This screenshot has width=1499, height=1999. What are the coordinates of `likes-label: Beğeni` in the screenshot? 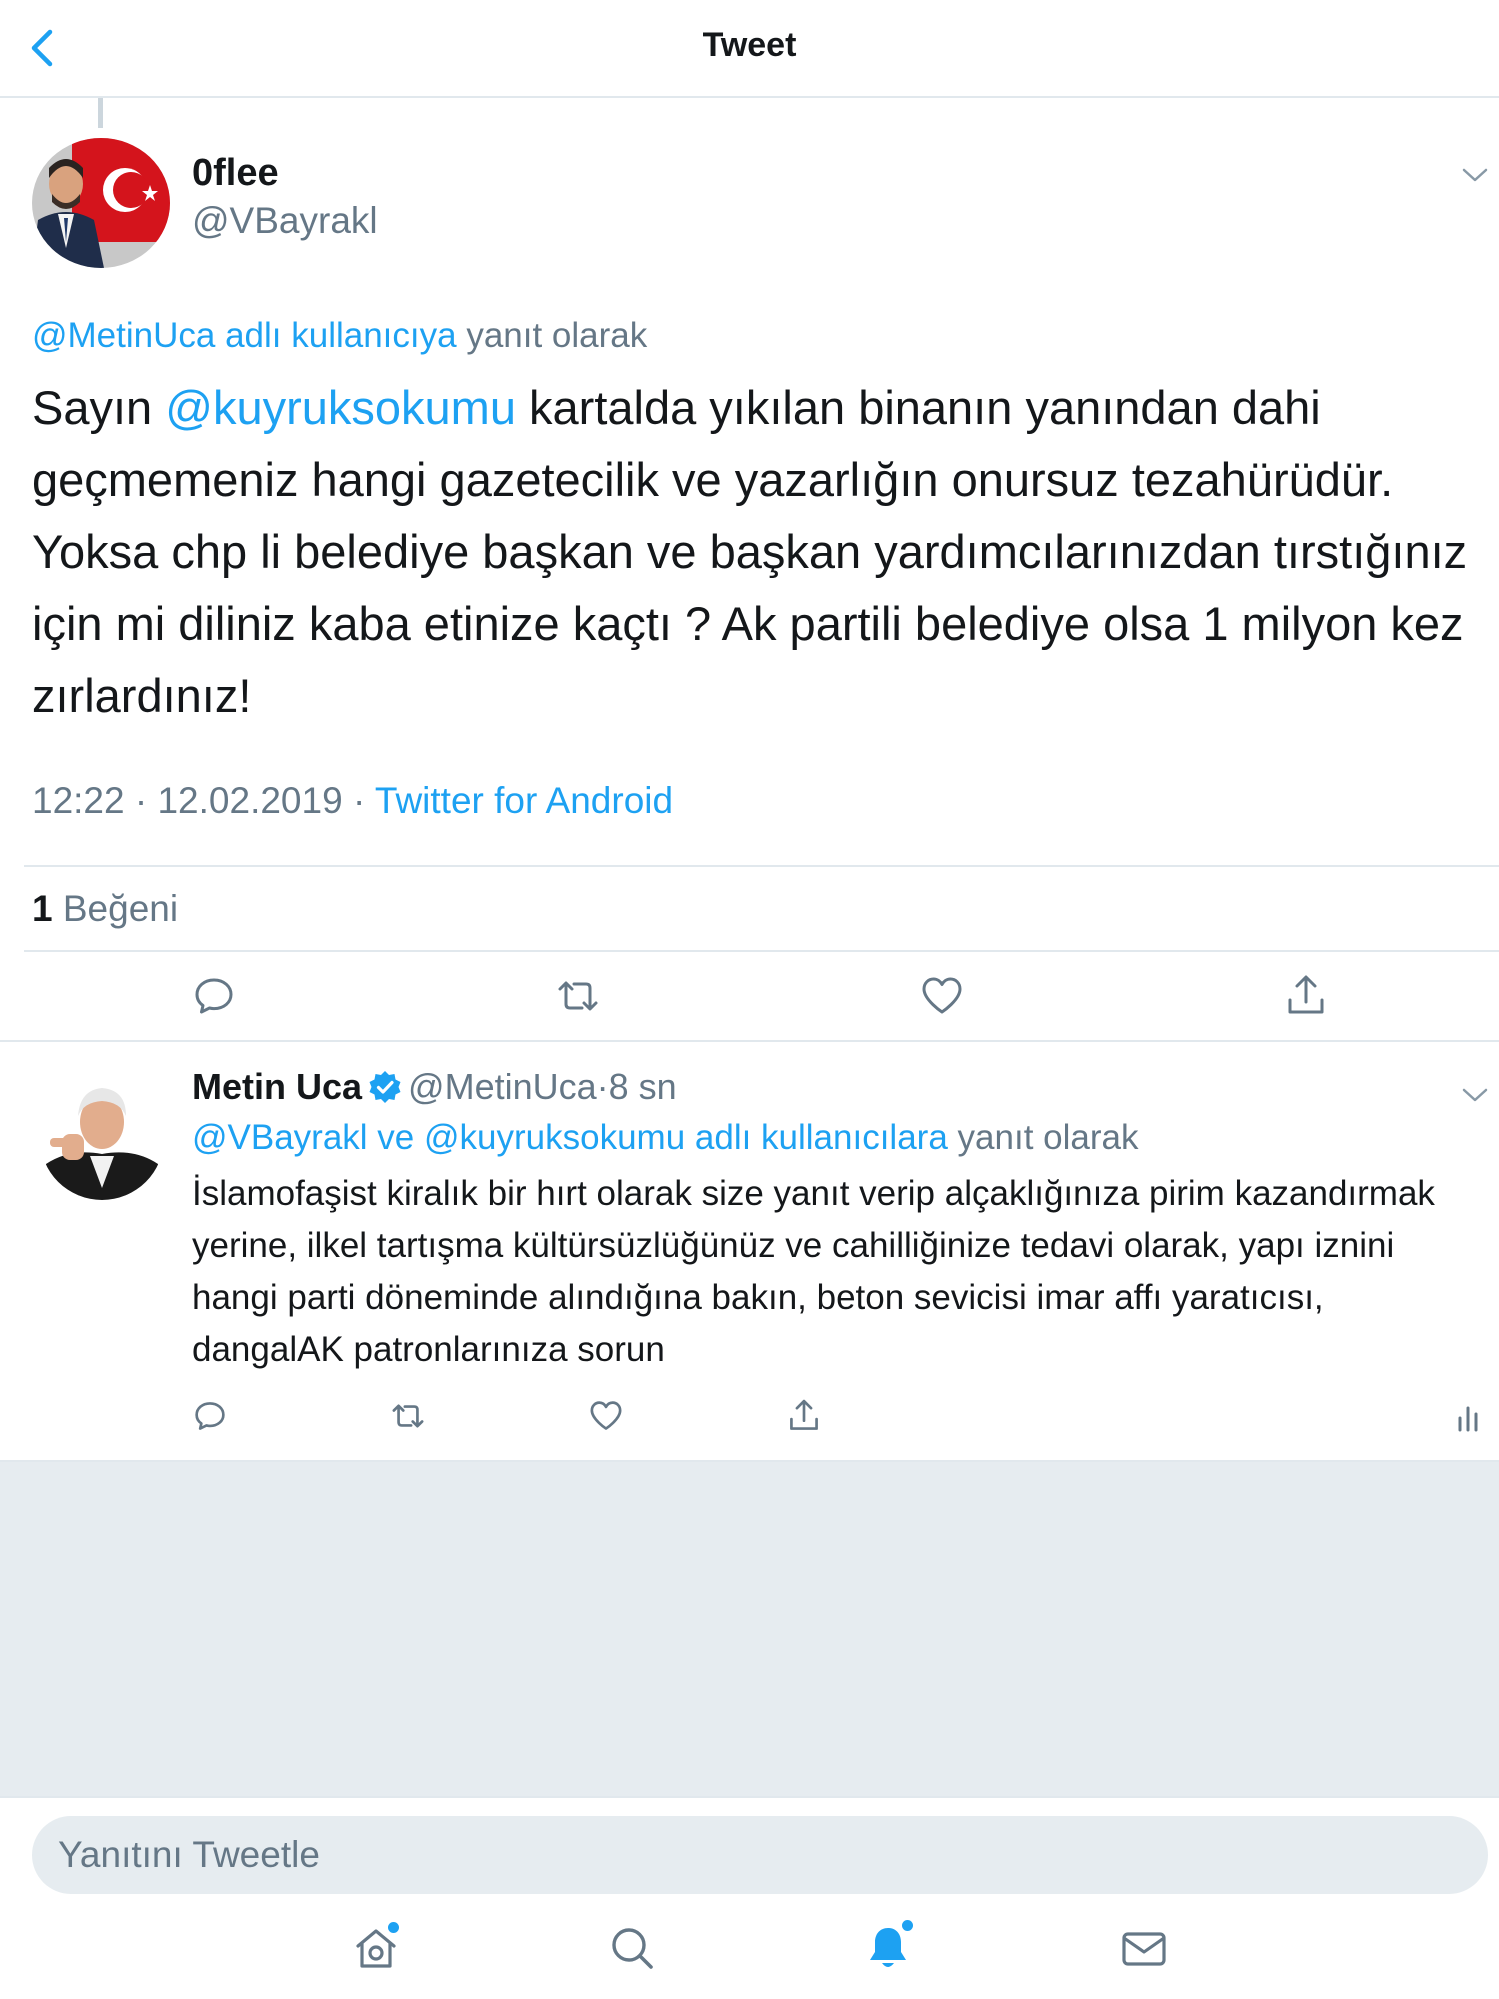 It's located at (115, 908).